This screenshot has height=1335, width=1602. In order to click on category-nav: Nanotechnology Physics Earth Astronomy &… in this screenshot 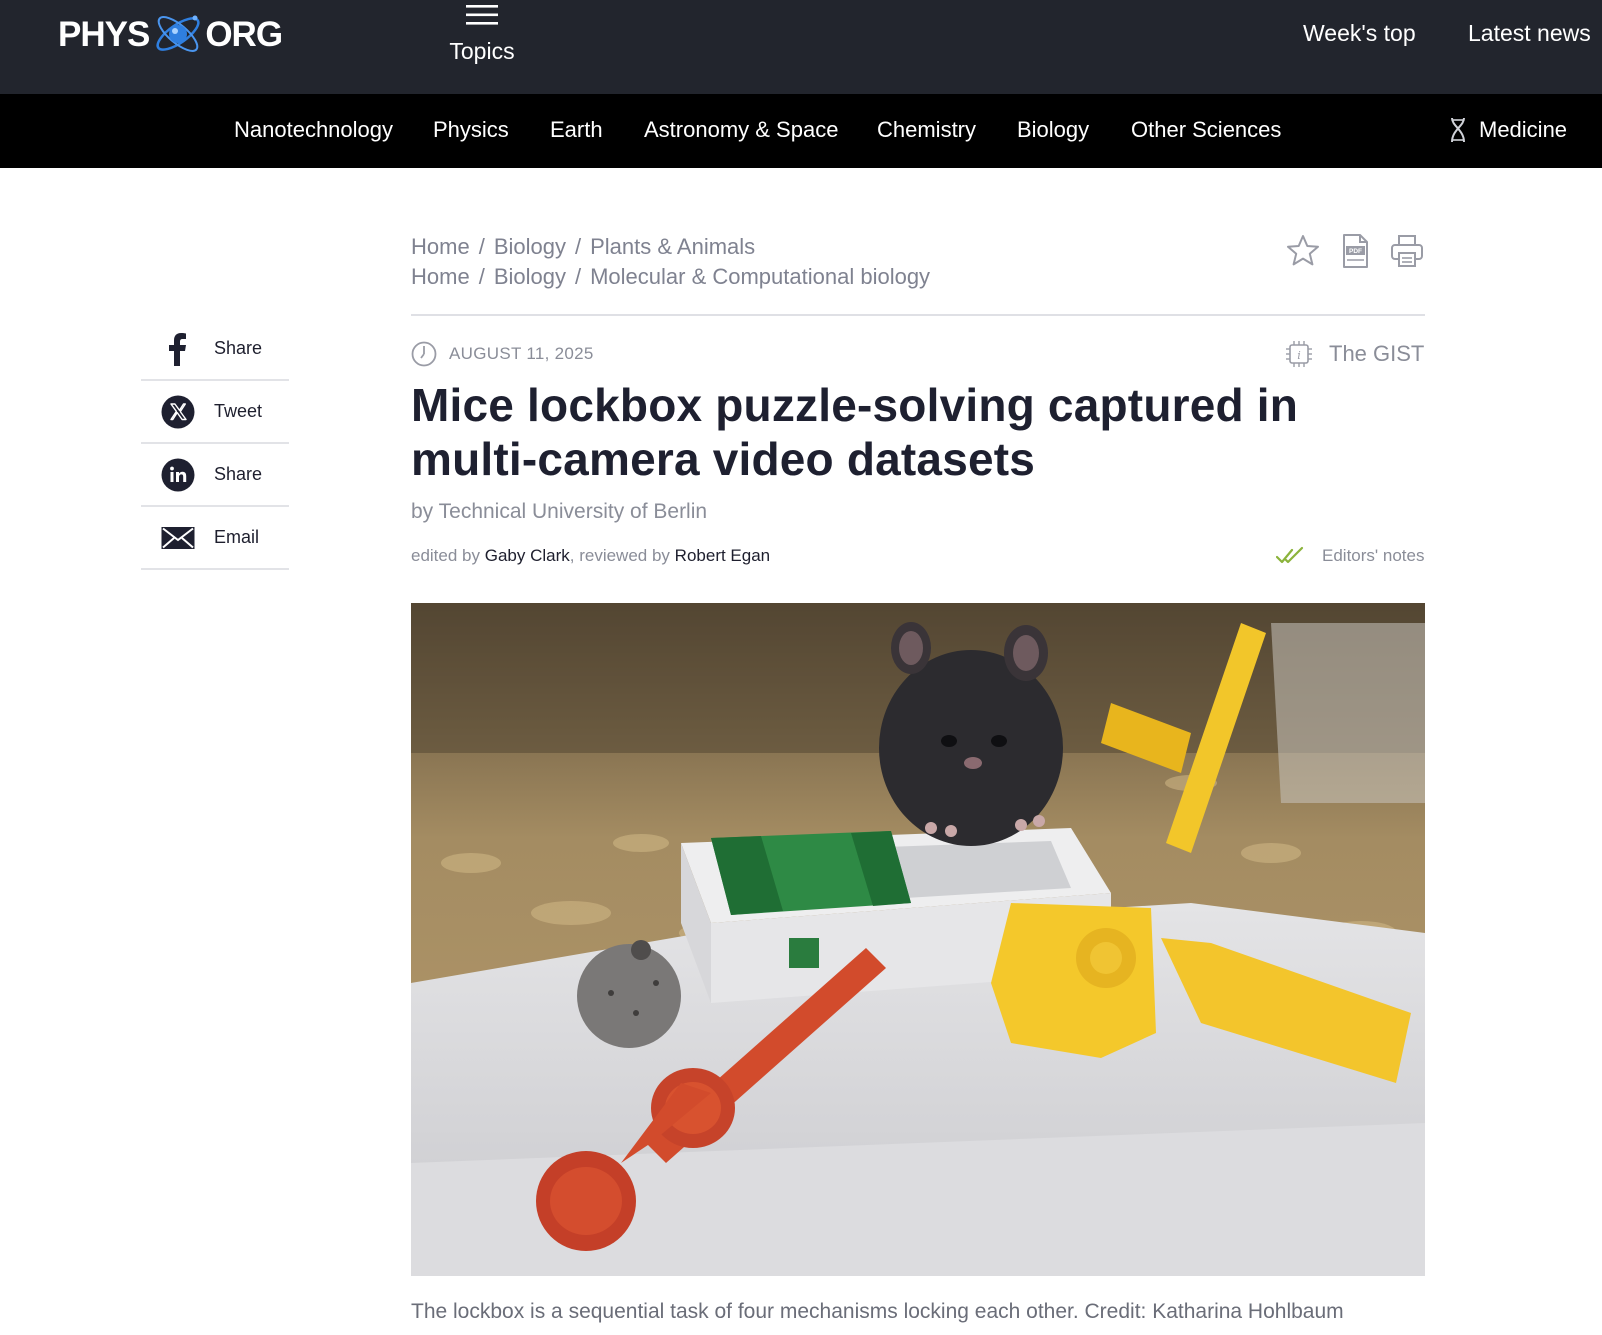, I will do `click(801, 131)`.